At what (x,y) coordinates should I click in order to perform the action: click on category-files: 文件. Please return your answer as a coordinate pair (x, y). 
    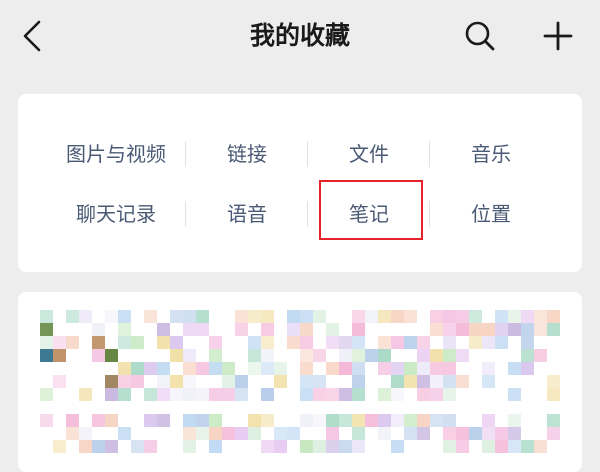
    Looking at the image, I should click on (369, 154).